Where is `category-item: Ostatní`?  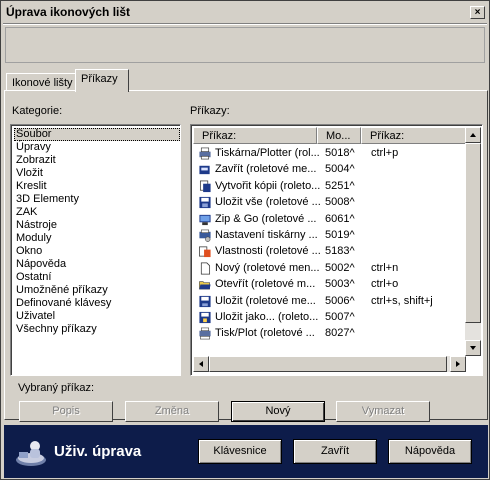
category-item: Ostatní is located at coordinates (97, 277).